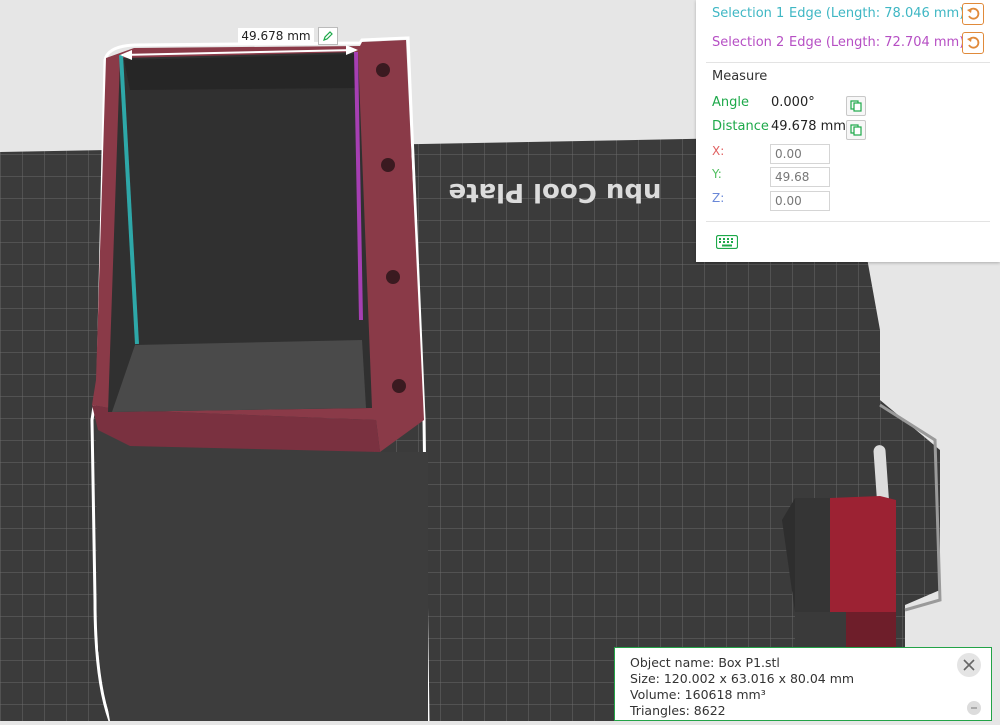 The height and width of the screenshot is (725, 1000). What do you see at coordinates (742, 678) in the screenshot?
I see `object-size: Size: 120.002 x 63.016 x 80.04 mm` at bounding box center [742, 678].